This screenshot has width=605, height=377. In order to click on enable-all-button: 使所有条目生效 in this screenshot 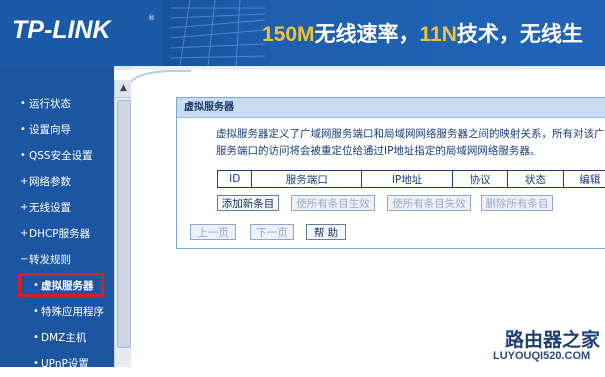, I will do `click(333, 203)`.